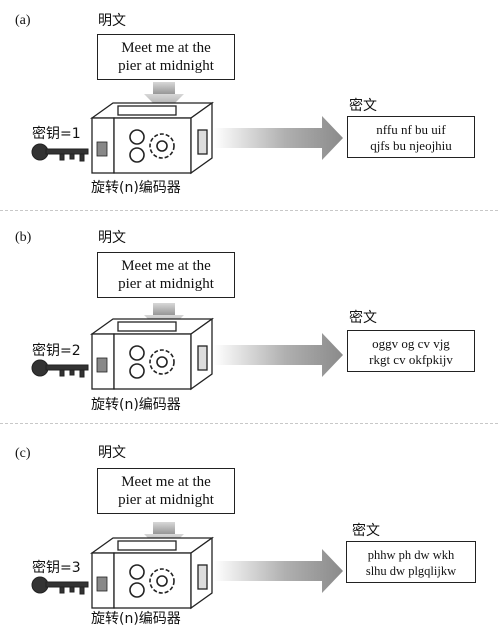 This screenshot has width=498, height=632. What do you see at coordinates (23, 237) in the screenshot?
I see `panel-label: (b)` at bounding box center [23, 237].